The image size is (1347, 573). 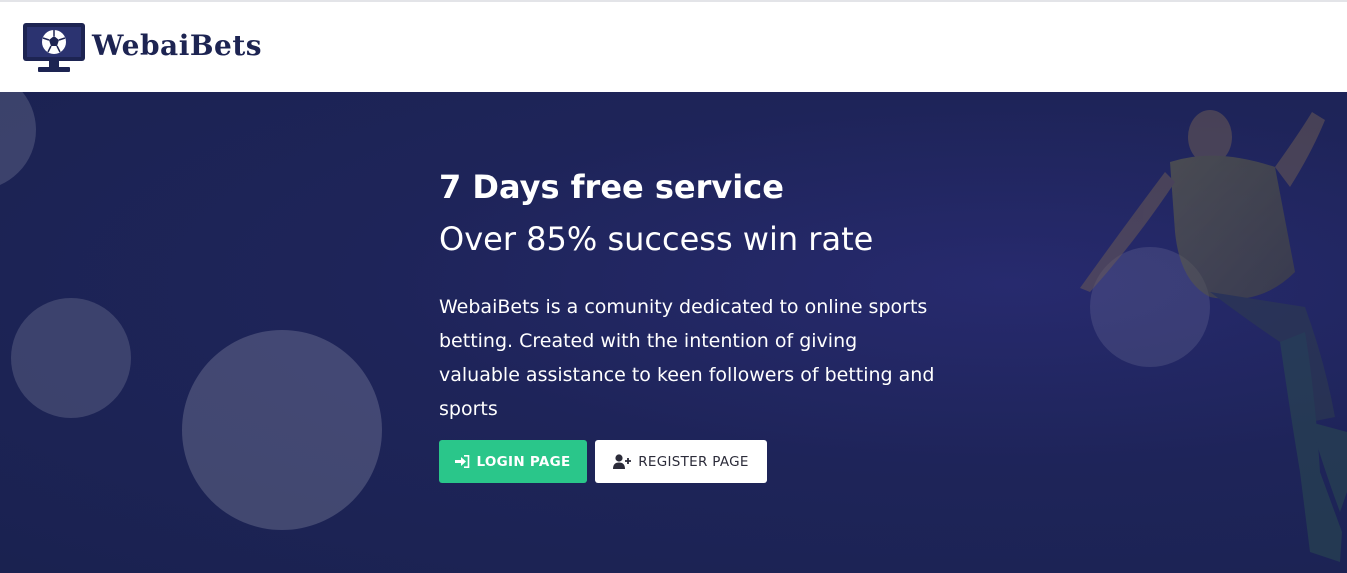 I want to click on brand-name: WebaiBets, so click(x=177, y=45).